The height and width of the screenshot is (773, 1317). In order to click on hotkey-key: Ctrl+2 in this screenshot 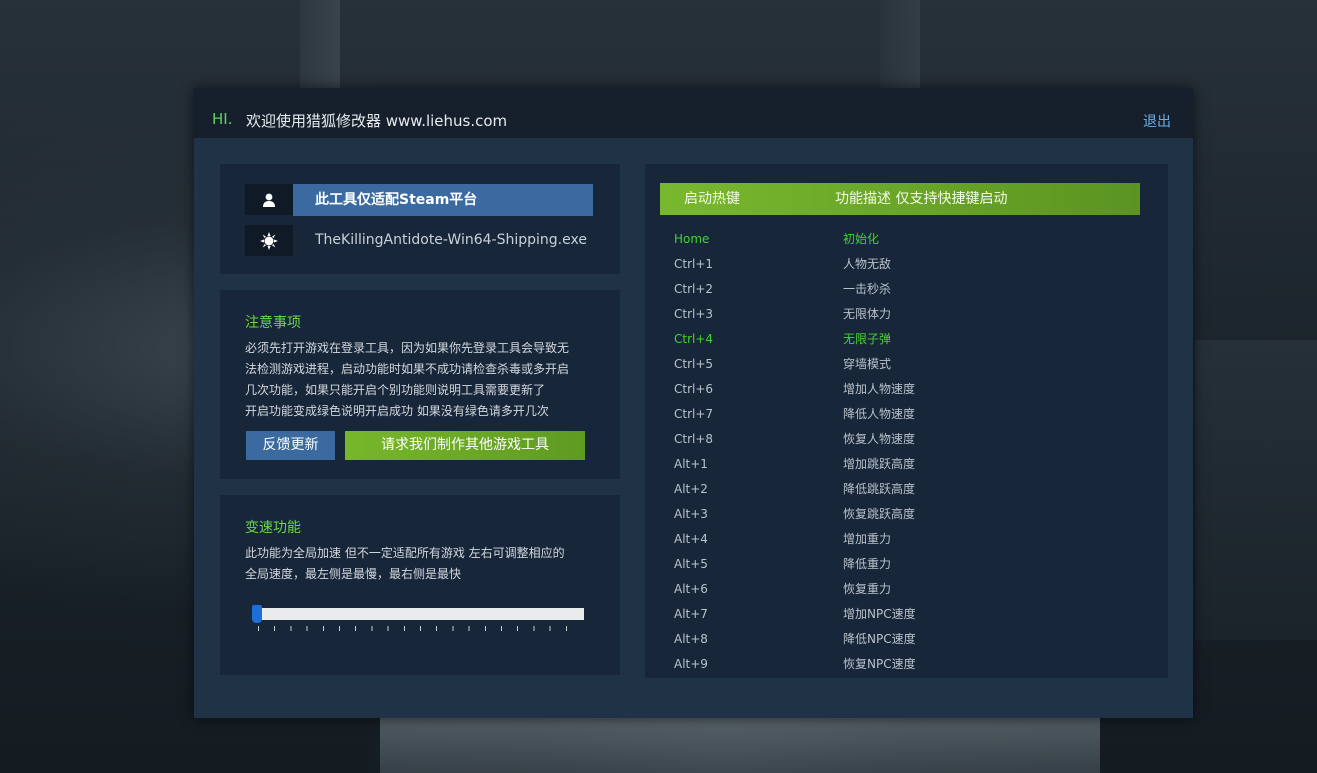, I will do `click(694, 289)`.